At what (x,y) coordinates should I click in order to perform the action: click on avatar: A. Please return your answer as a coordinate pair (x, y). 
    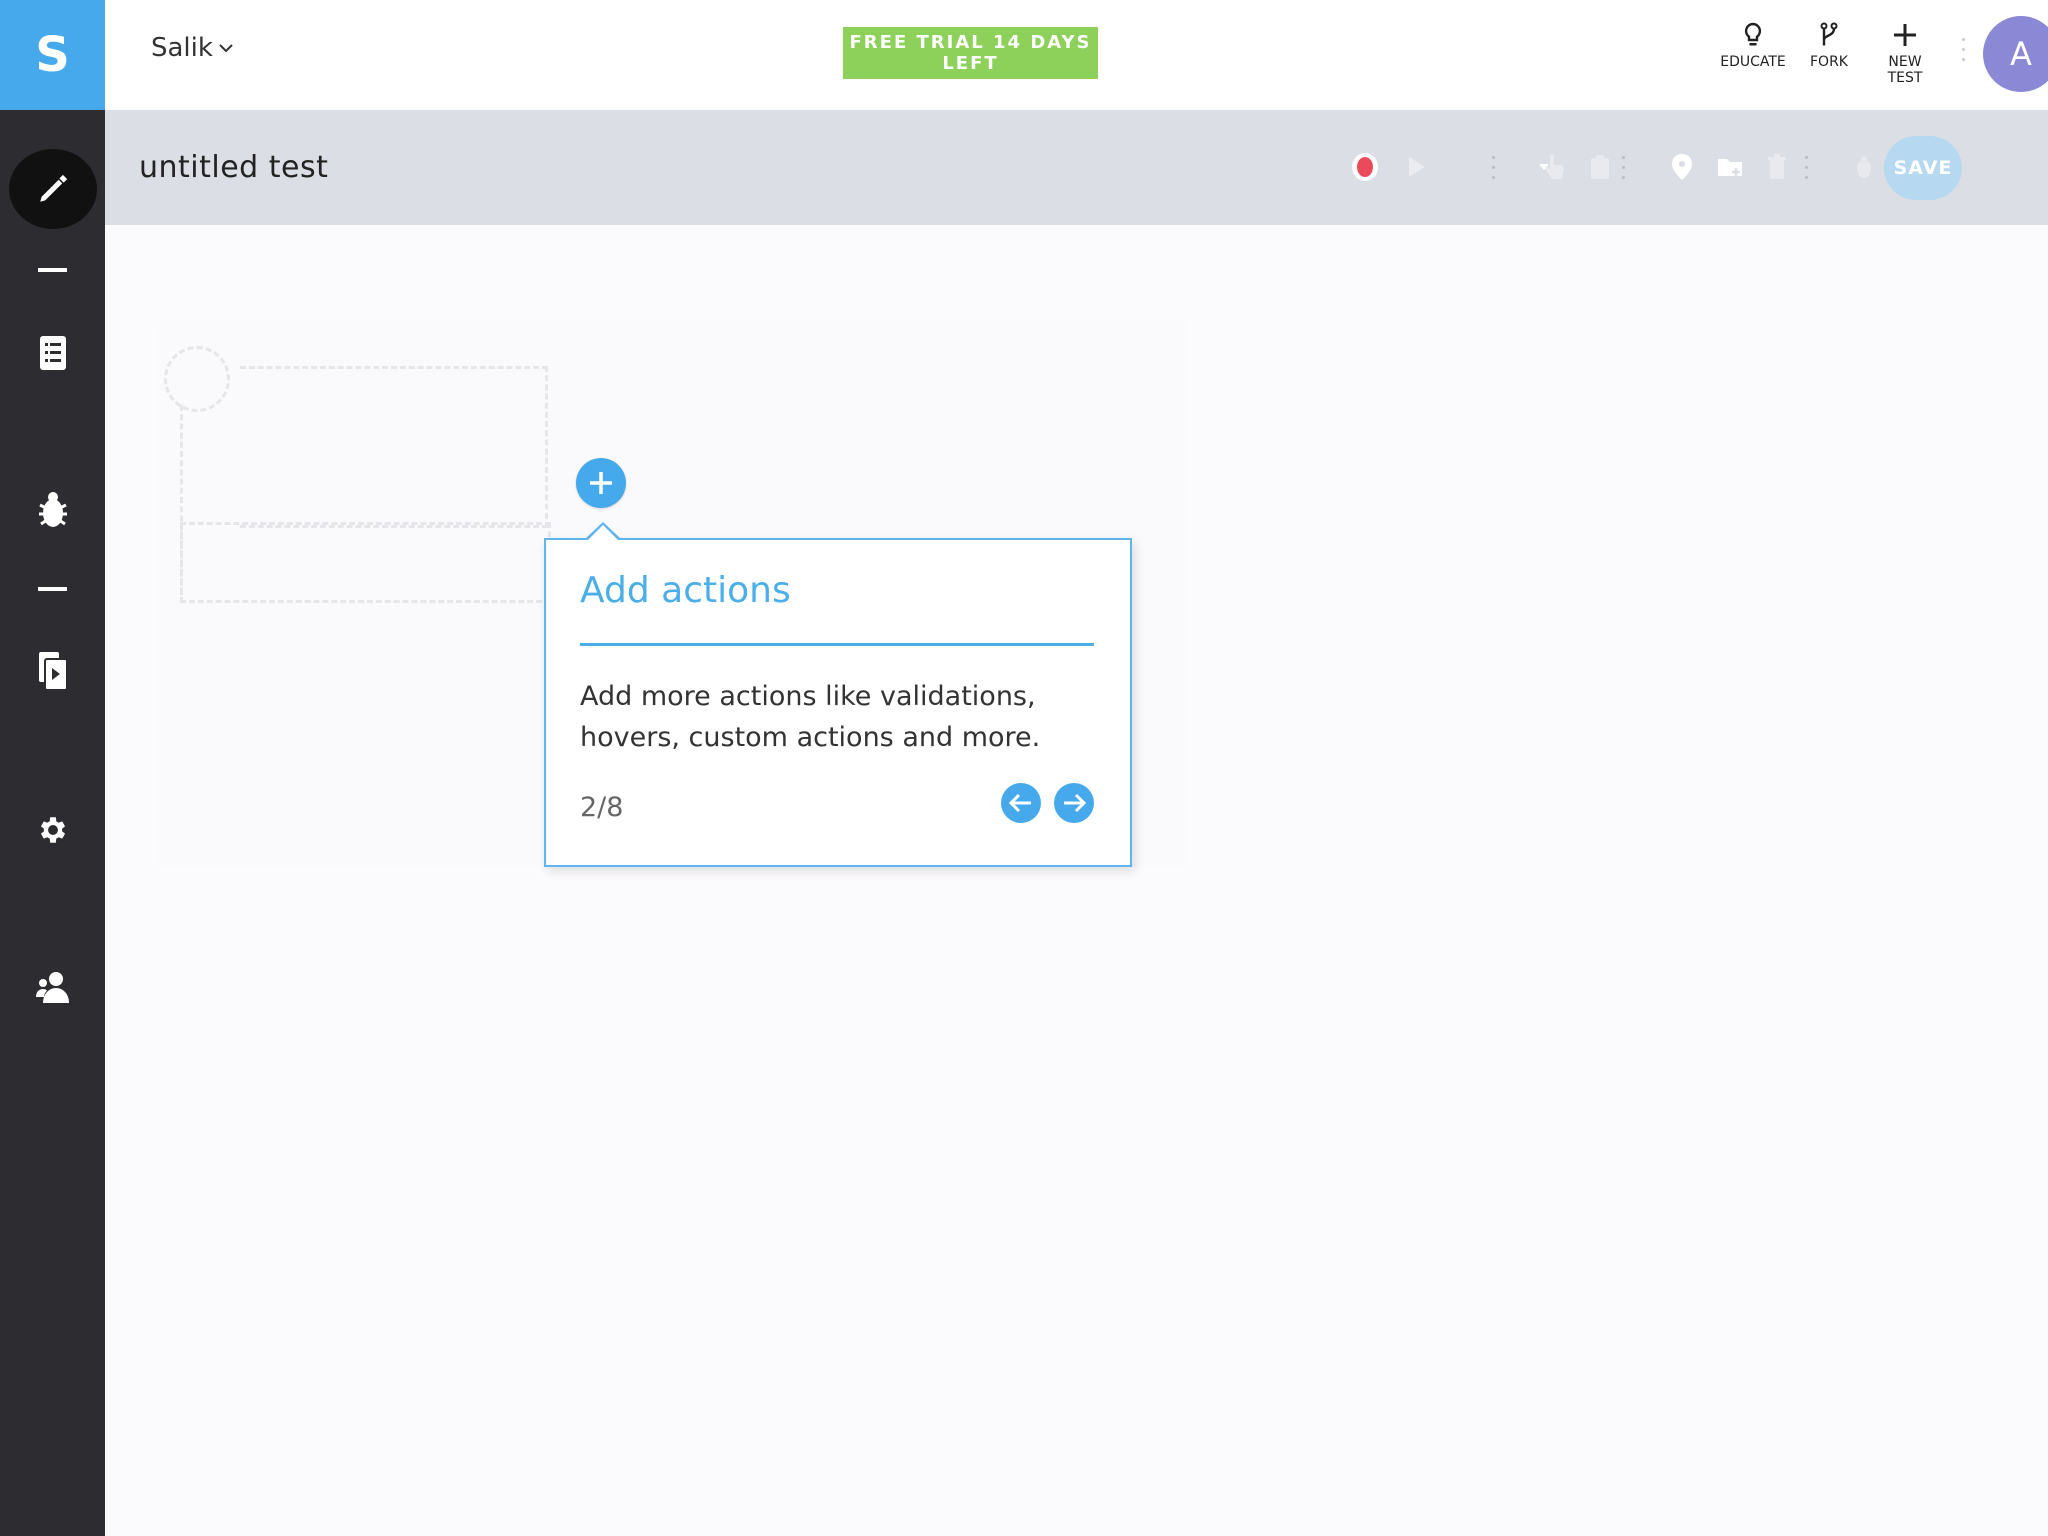
    Looking at the image, I should click on (2015, 54).